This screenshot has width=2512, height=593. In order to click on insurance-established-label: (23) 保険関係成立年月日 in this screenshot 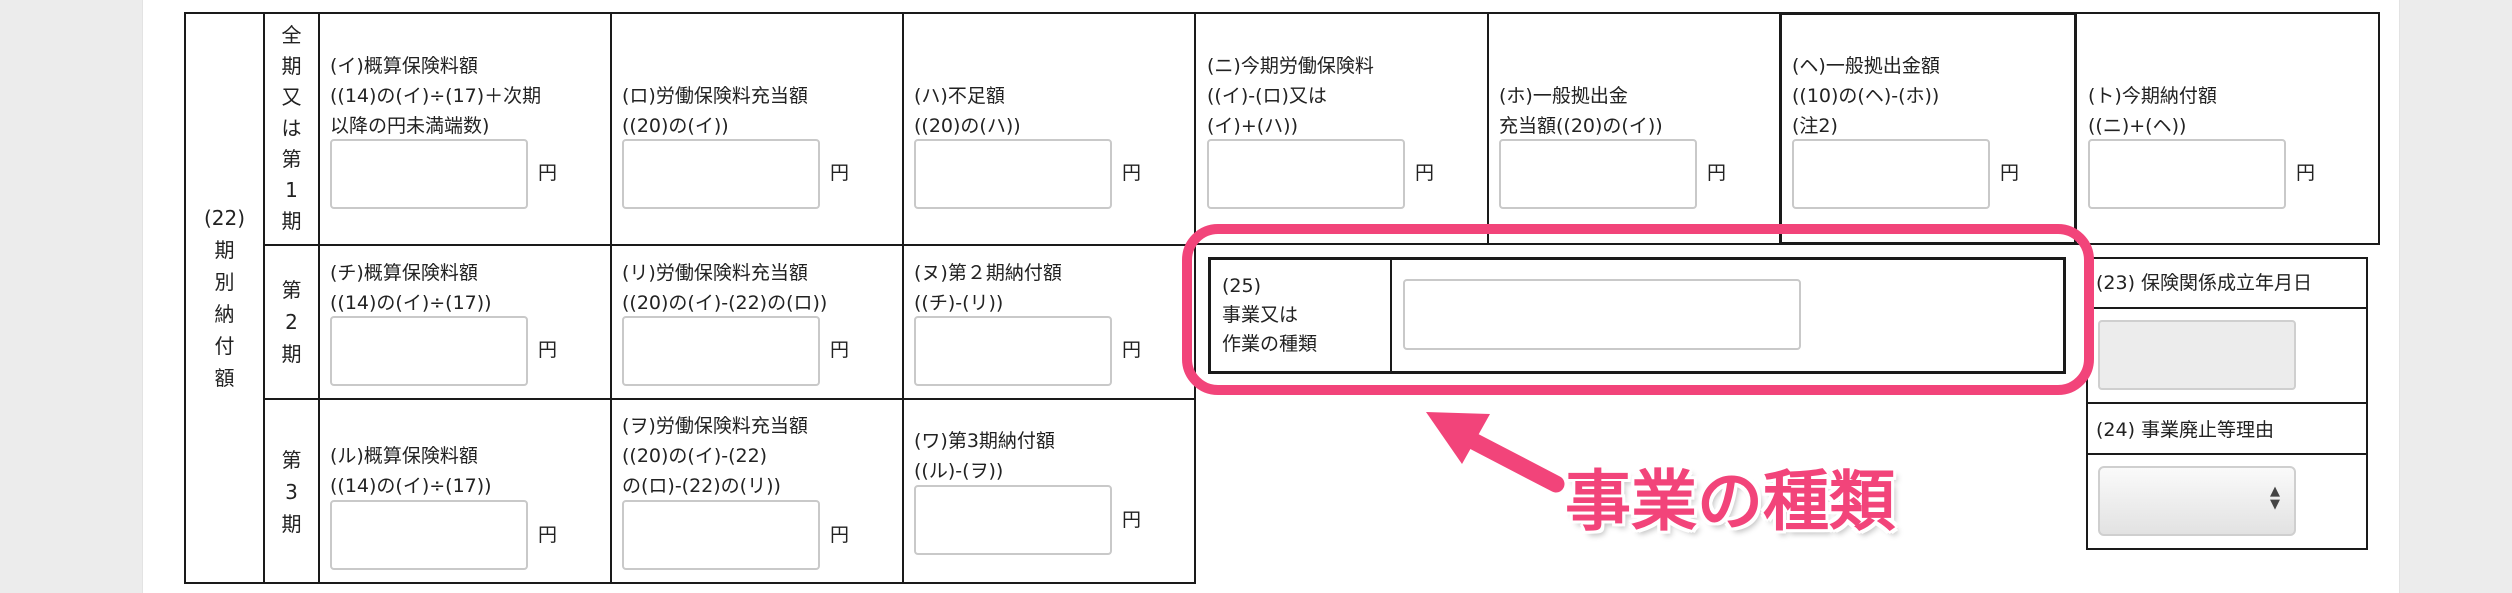, I will do `click(2204, 283)`.